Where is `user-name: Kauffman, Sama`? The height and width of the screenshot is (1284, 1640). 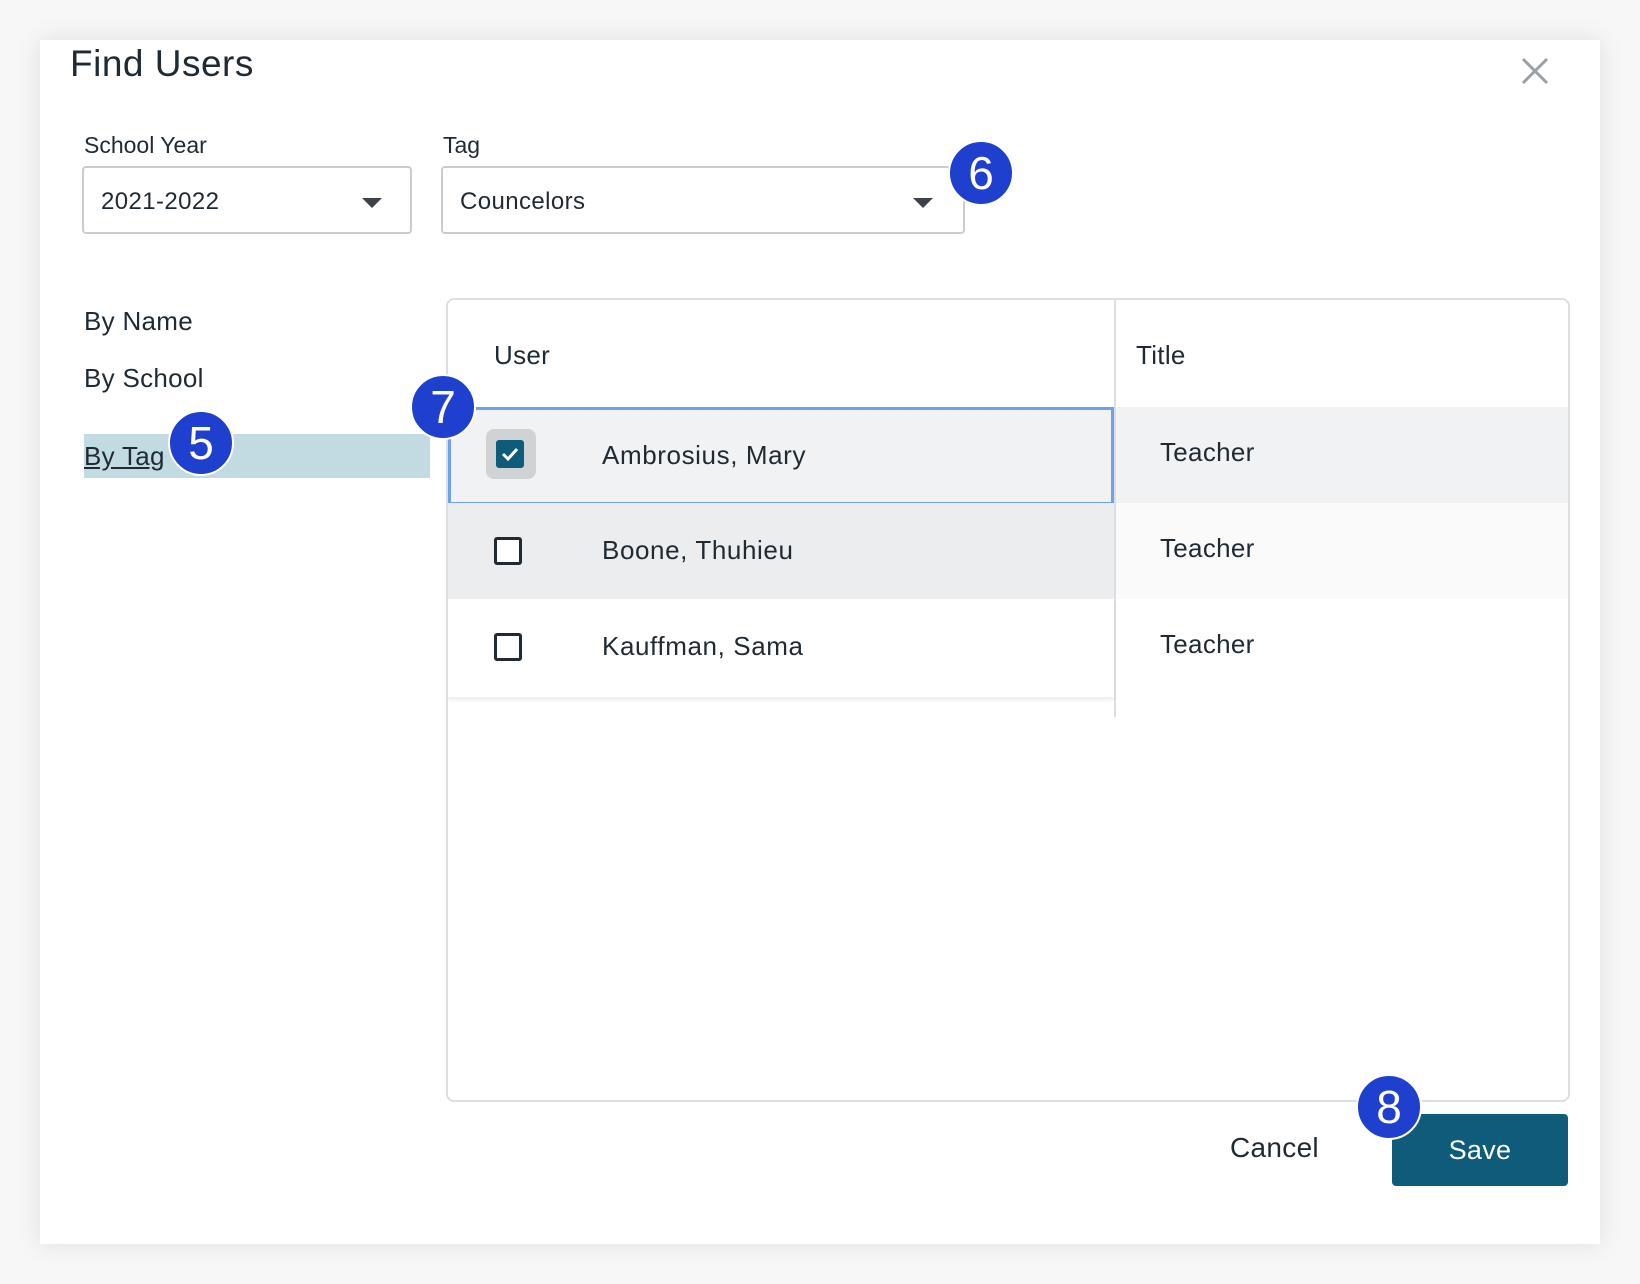 user-name: Kauffman, Sama is located at coordinates (703, 646).